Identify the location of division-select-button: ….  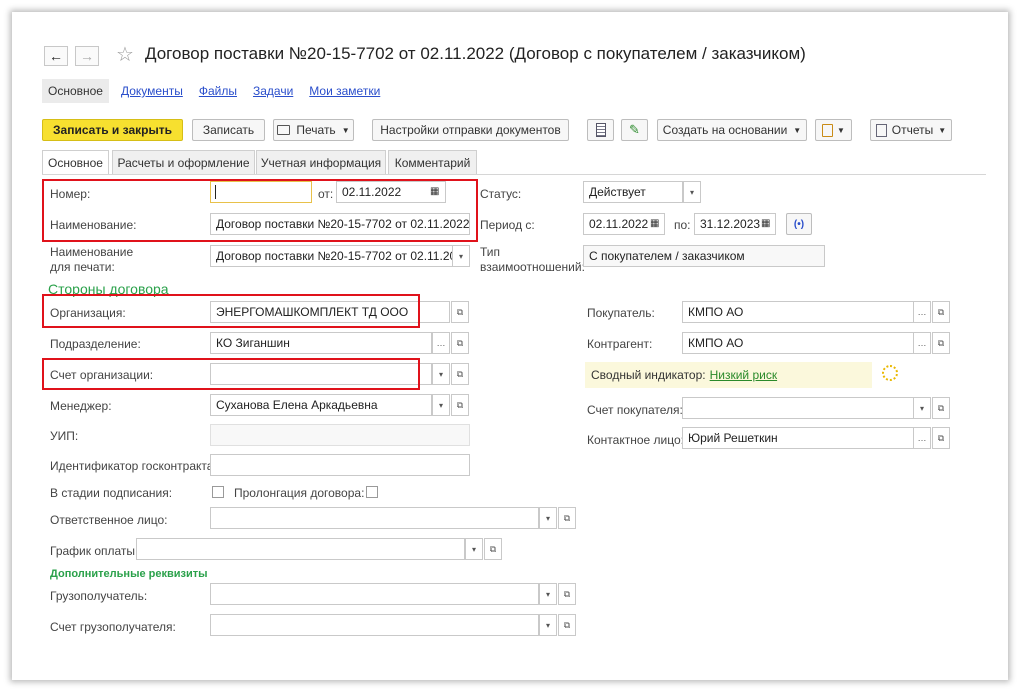
(441, 343).